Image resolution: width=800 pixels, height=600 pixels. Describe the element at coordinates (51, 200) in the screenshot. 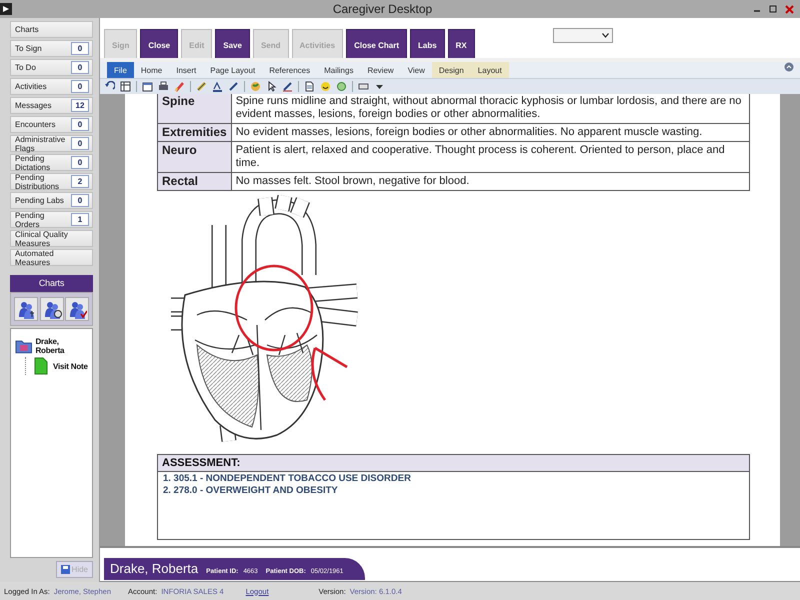

I see `sidebar-item: Pending Labs 0` at that location.